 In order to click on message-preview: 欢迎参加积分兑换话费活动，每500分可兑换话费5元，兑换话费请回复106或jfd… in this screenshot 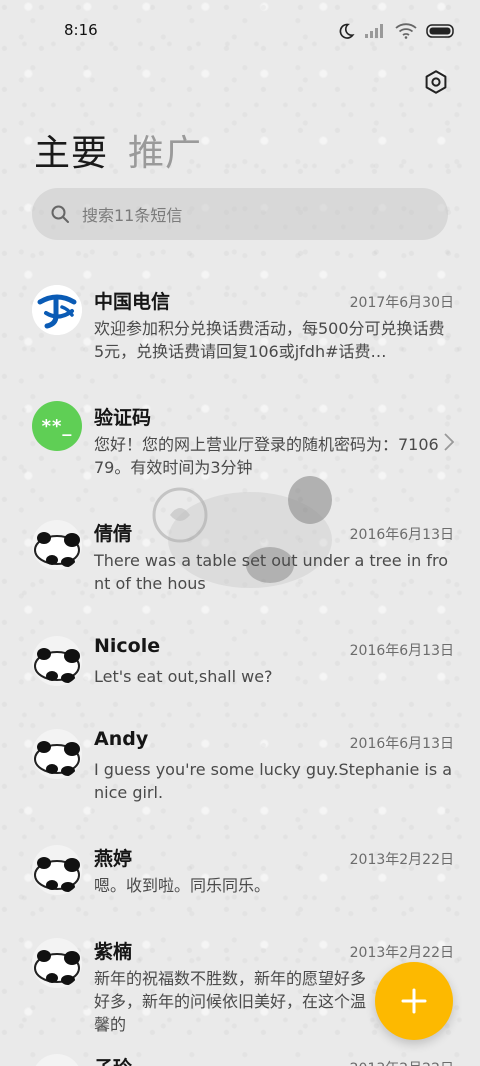, I will do `click(269, 340)`.